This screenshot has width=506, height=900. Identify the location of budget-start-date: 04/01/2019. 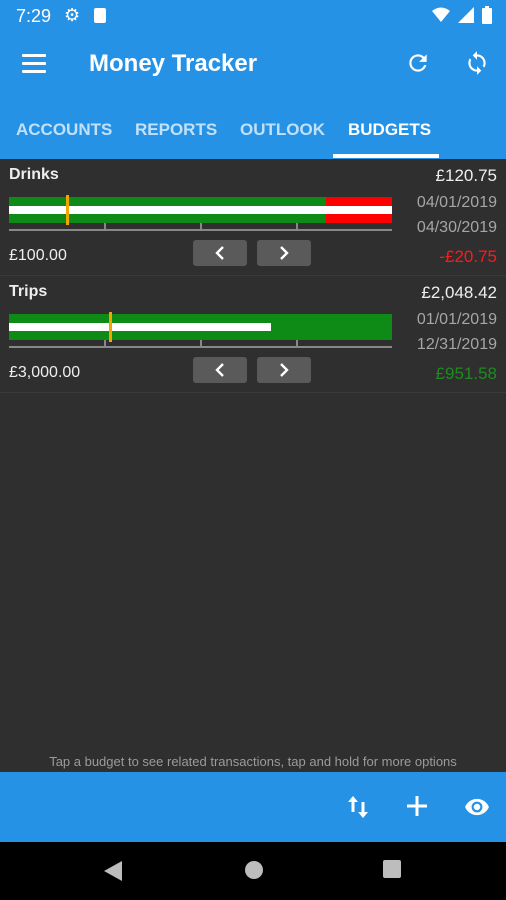
(456, 202).